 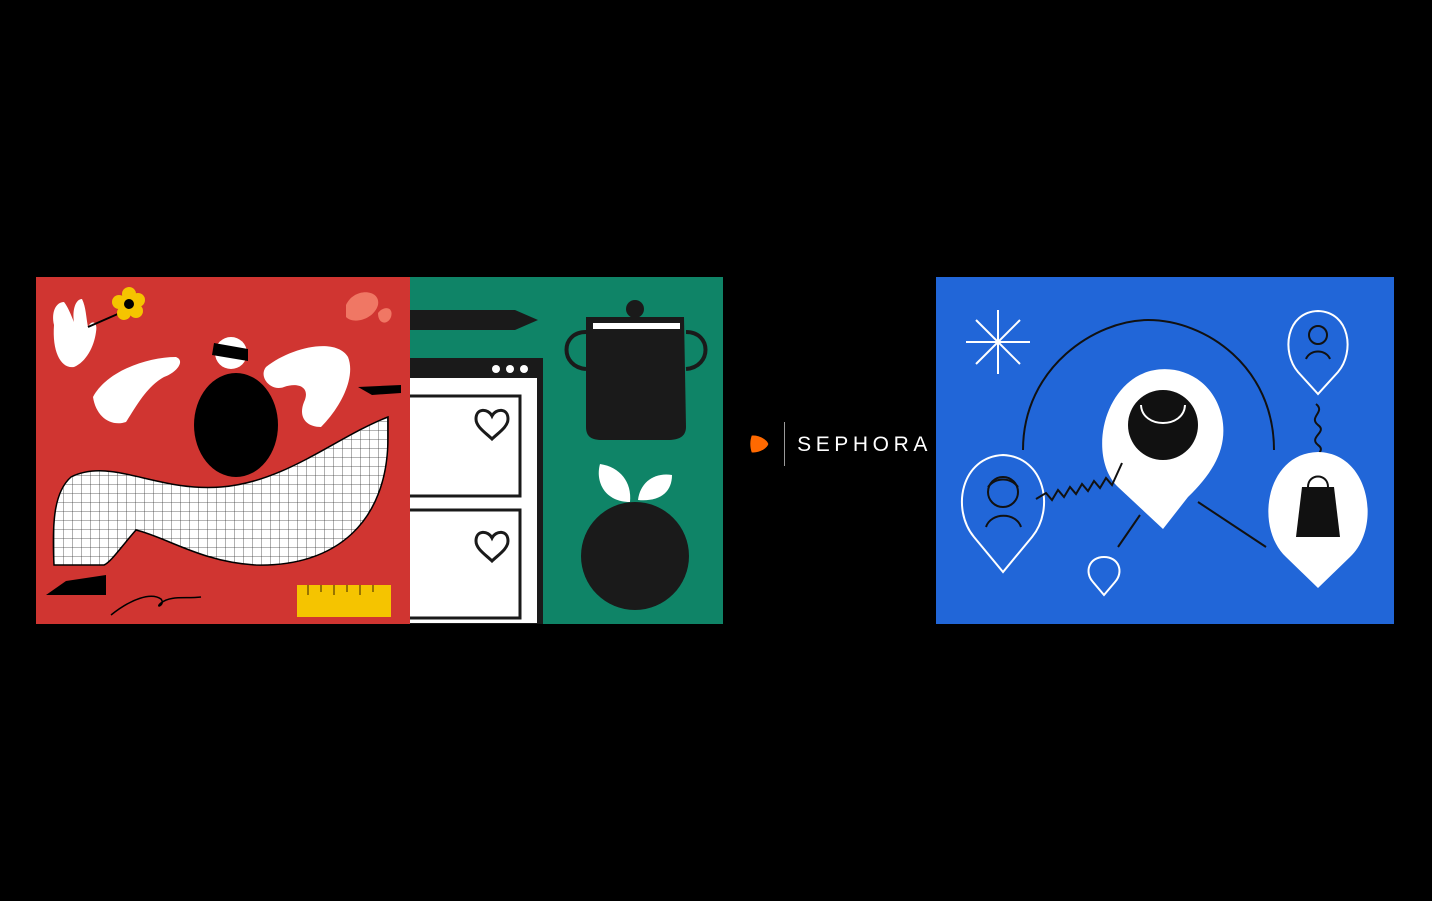 I want to click on ruler-icon, so click(x=344, y=601).